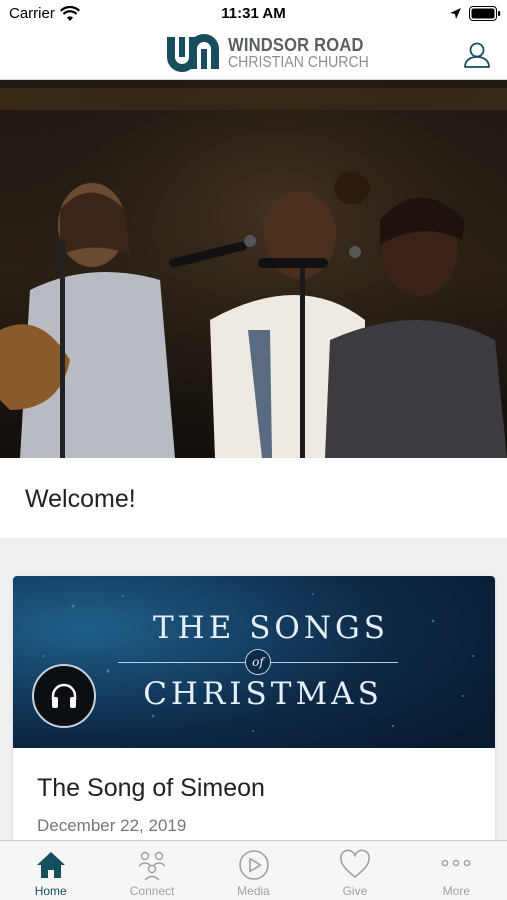 The image size is (507, 900). What do you see at coordinates (152, 866) in the screenshot?
I see `people-icon` at bounding box center [152, 866].